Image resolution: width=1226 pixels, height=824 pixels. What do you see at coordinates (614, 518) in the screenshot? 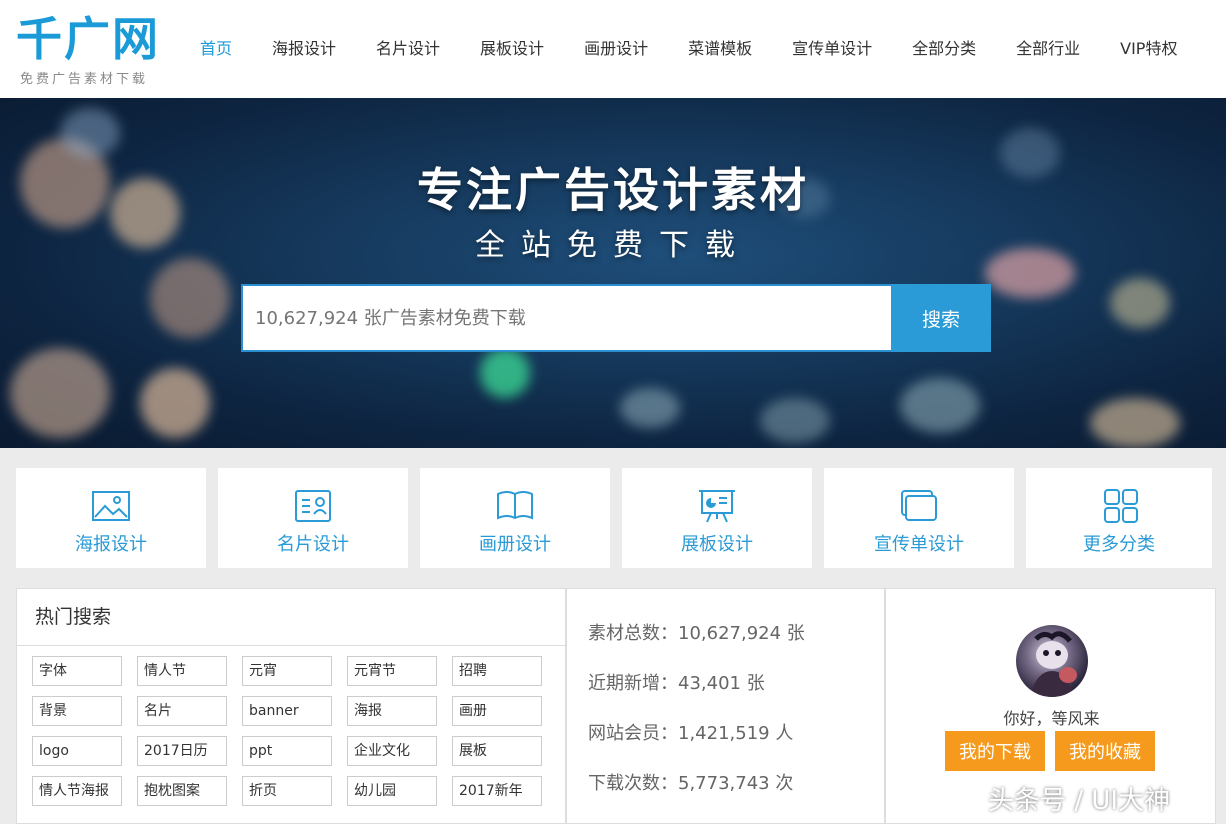
I see `category-cards: 海报设计 名片设计 画册设计 展板设计 宣传单设计 更多分类` at bounding box center [614, 518].